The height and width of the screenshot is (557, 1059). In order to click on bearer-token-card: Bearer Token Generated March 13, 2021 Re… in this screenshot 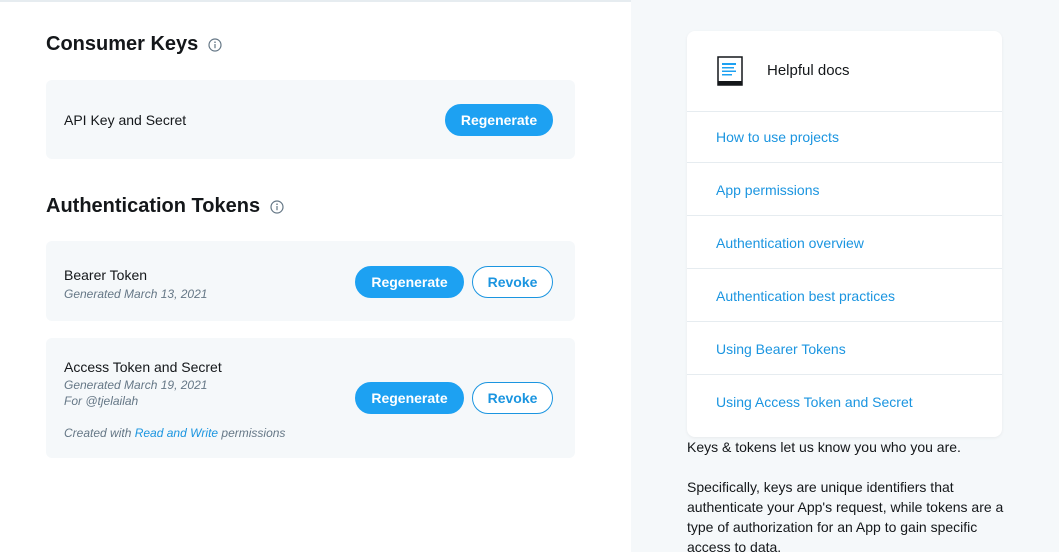, I will do `click(310, 281)`.